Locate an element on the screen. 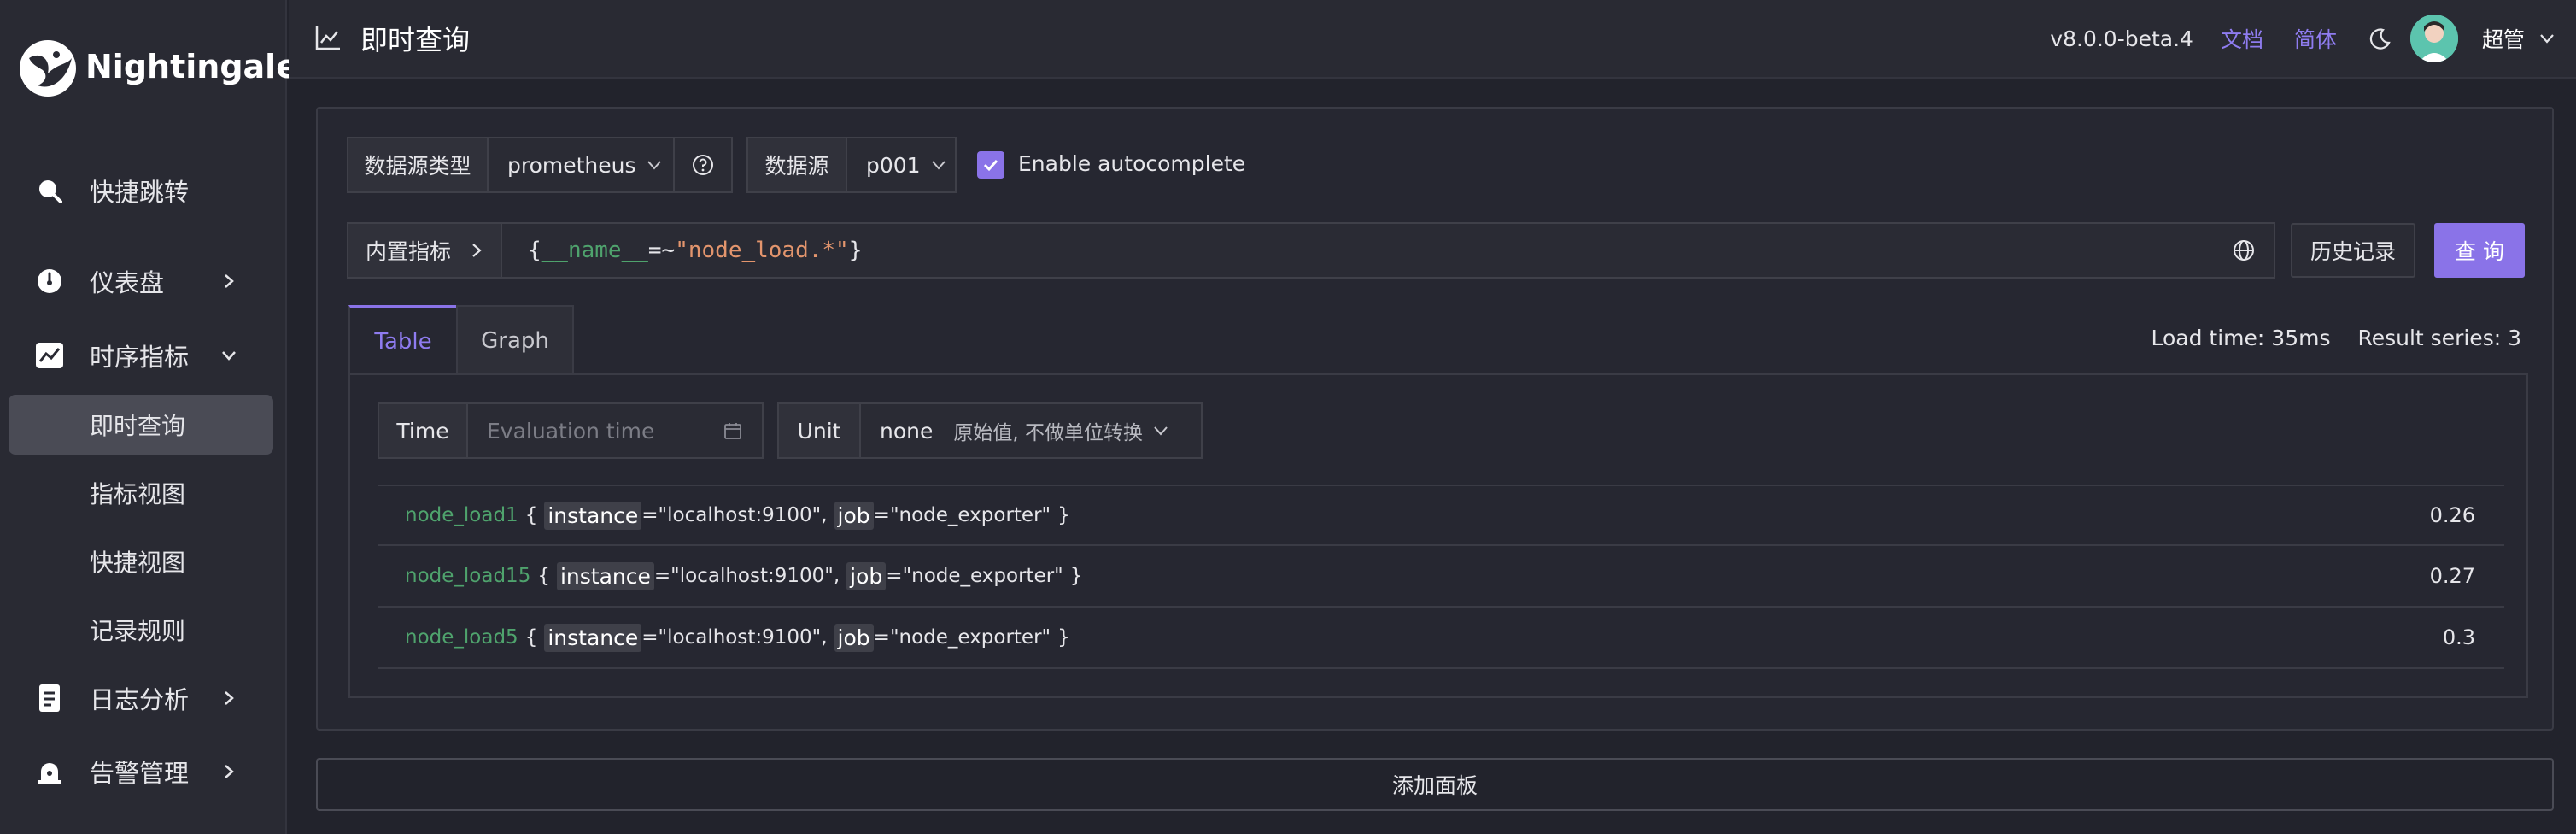 This screenshot has height=834, width=2576. username: 超管 is located at coordinates (2503, 38).